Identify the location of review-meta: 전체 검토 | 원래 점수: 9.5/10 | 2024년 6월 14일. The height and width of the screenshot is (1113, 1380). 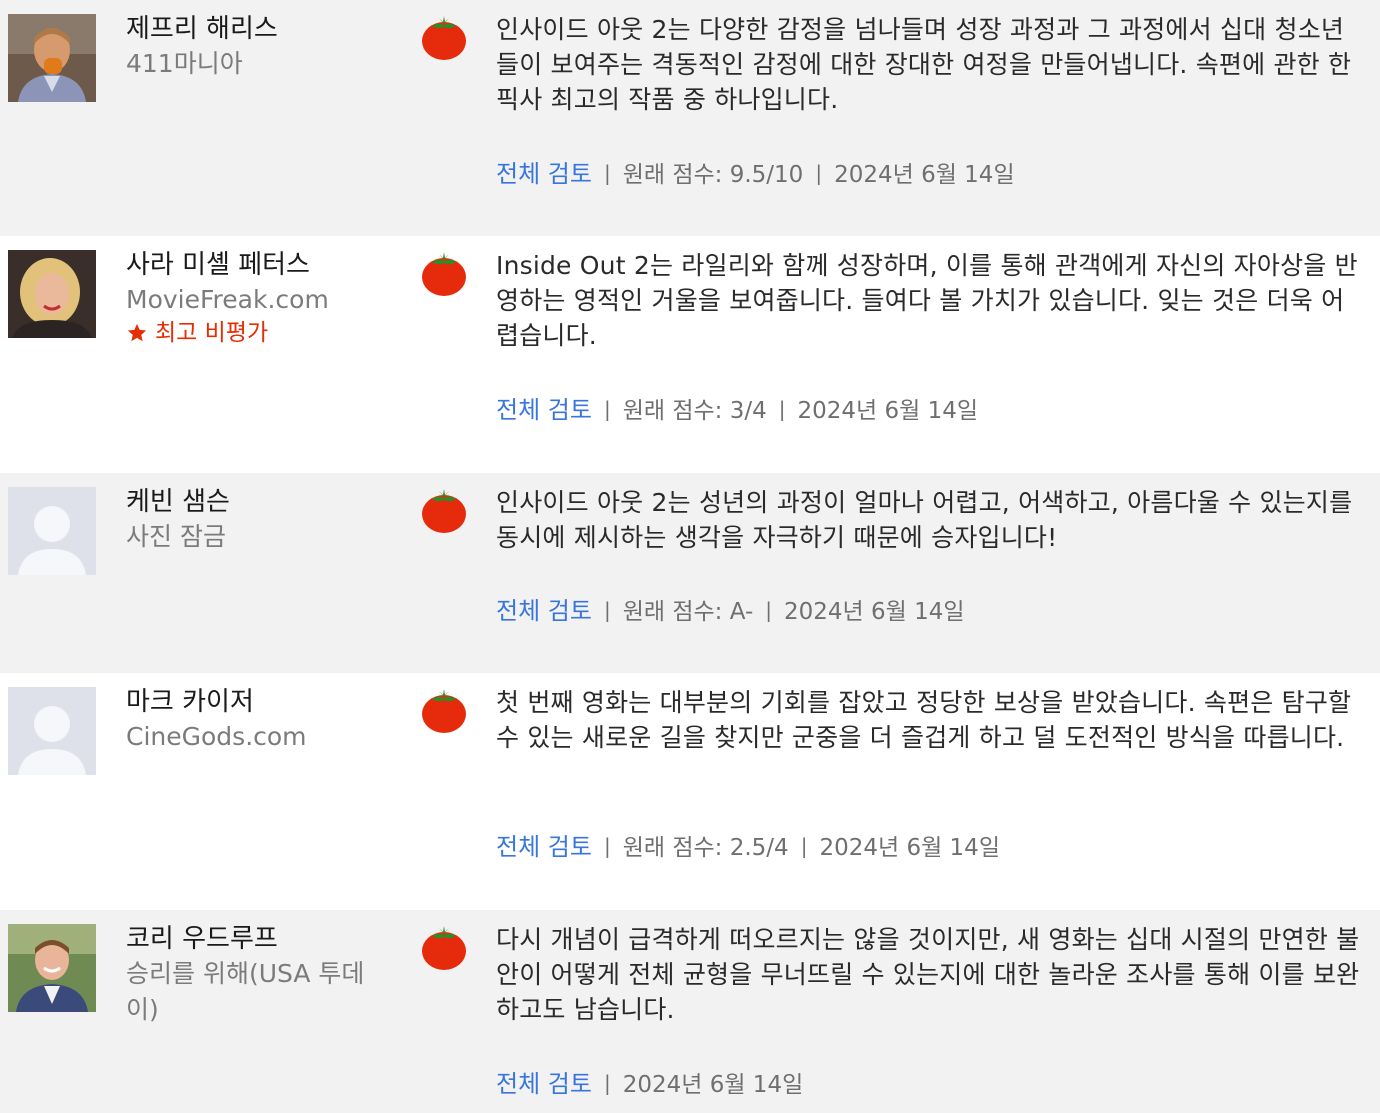
(755, 171).